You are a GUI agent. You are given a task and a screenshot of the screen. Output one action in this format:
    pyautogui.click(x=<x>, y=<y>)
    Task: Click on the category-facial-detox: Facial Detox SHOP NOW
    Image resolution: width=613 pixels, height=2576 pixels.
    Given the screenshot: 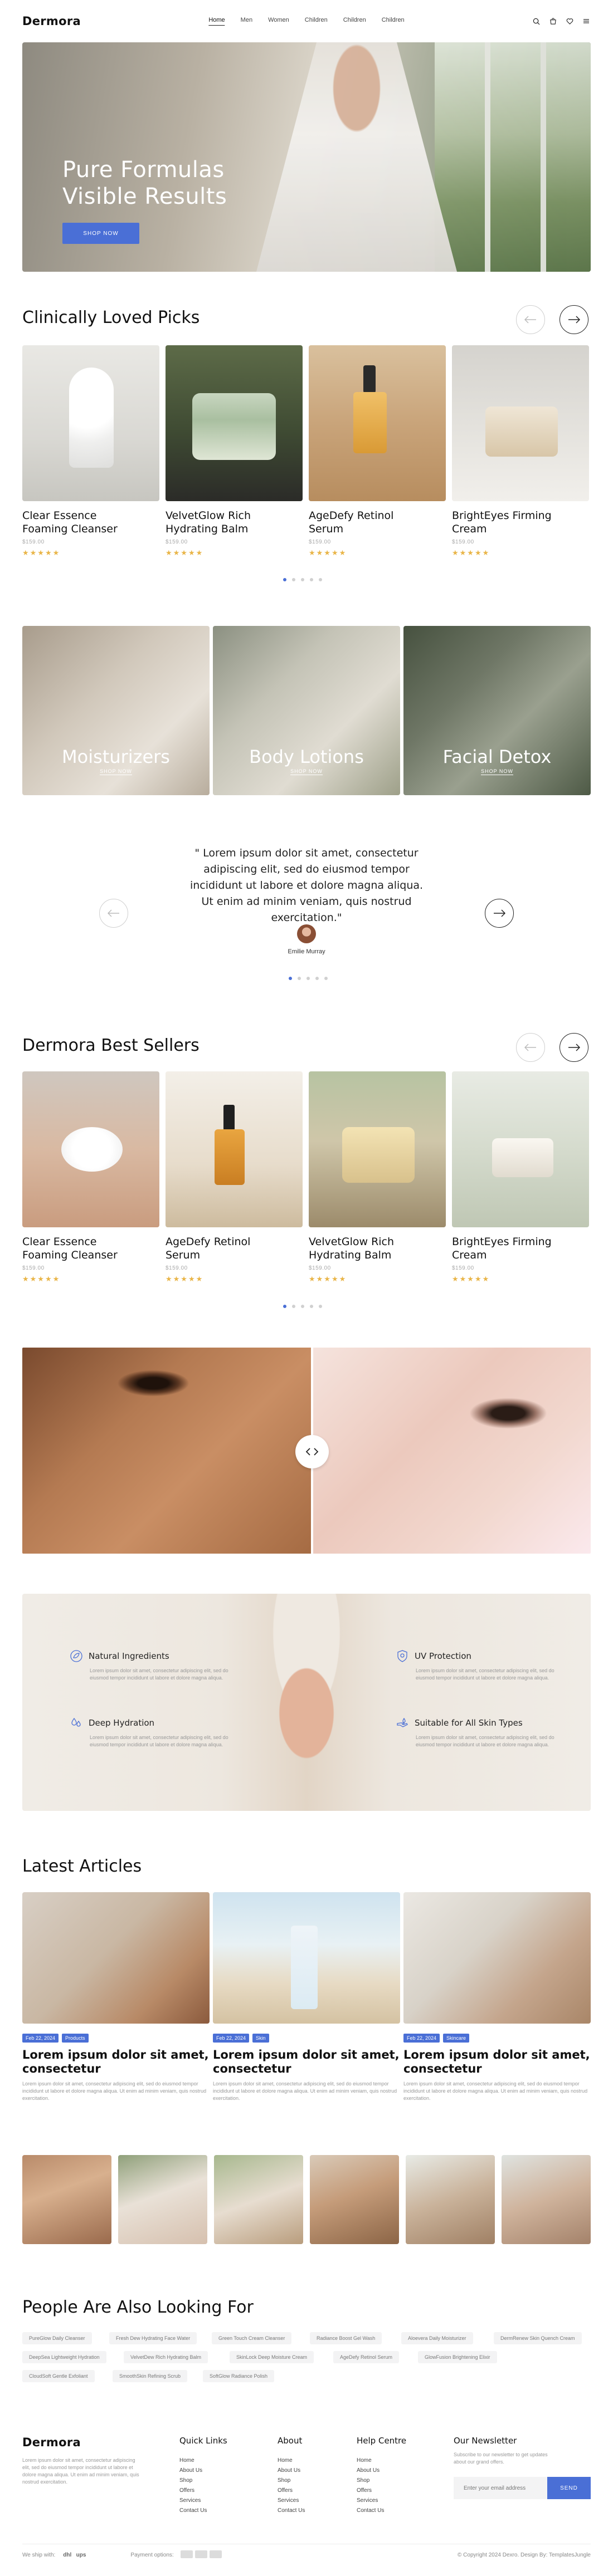 What is the action you would take?
    pyautogui.click(x=497, y=710)
    